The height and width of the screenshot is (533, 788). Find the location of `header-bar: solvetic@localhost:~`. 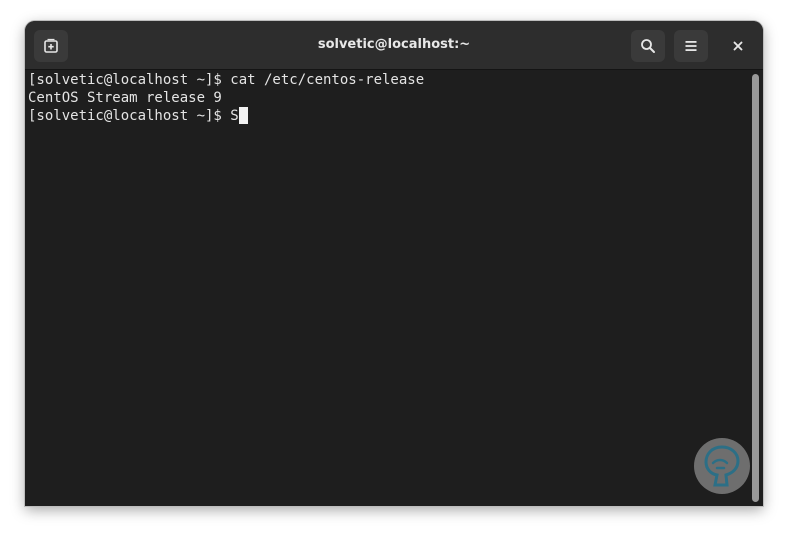

header-bar: solvetic@localhost:~ is located at coordinates (394, 45).